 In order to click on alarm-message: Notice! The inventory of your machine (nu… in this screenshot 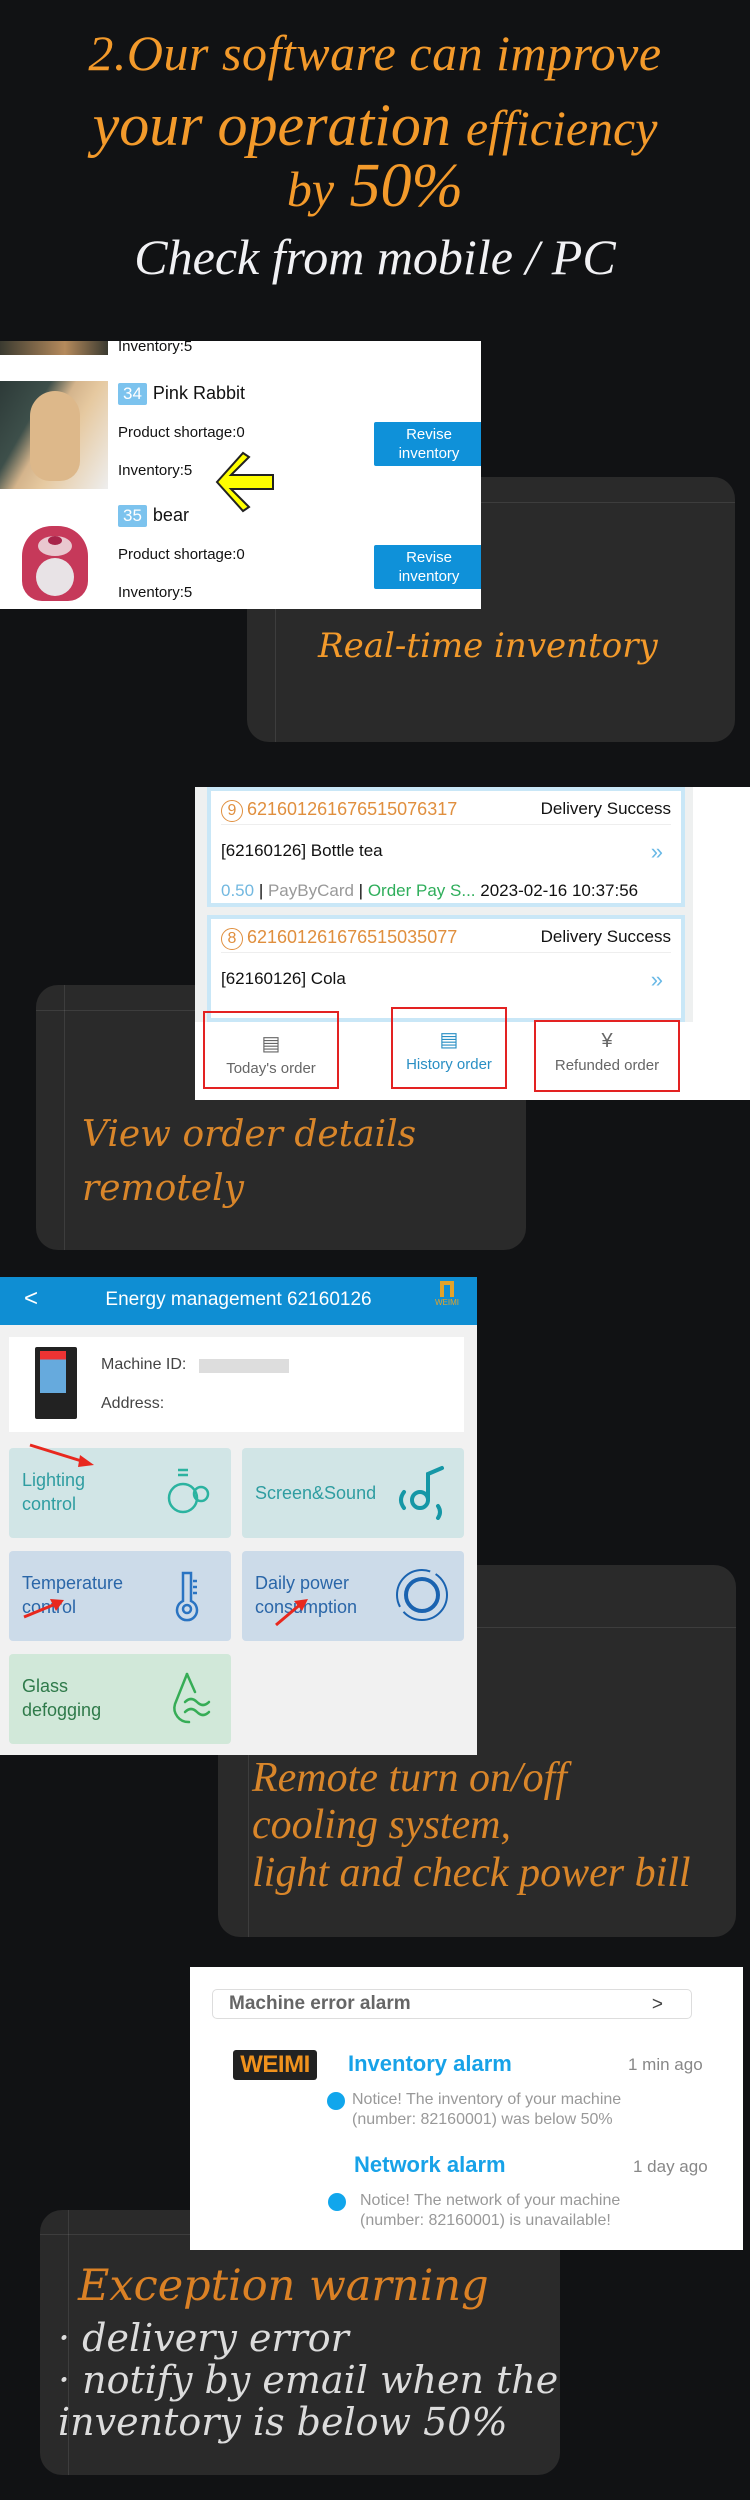, I will do `click(487, 2109)`.